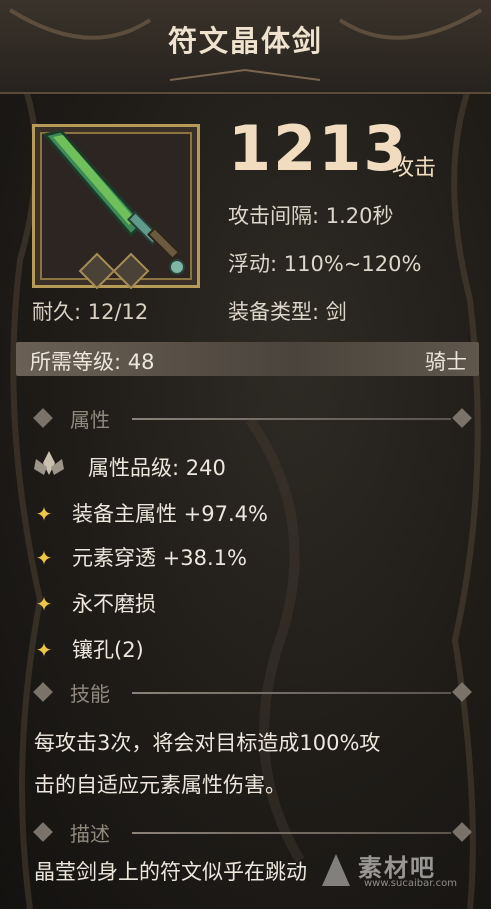 The height and width of the screenshot is (909, 491). What do you see at coordinates (325, 264) in the screenshot?
I see `damage-float: 浮动: 110%~120%` at bounding box center [325, 264].